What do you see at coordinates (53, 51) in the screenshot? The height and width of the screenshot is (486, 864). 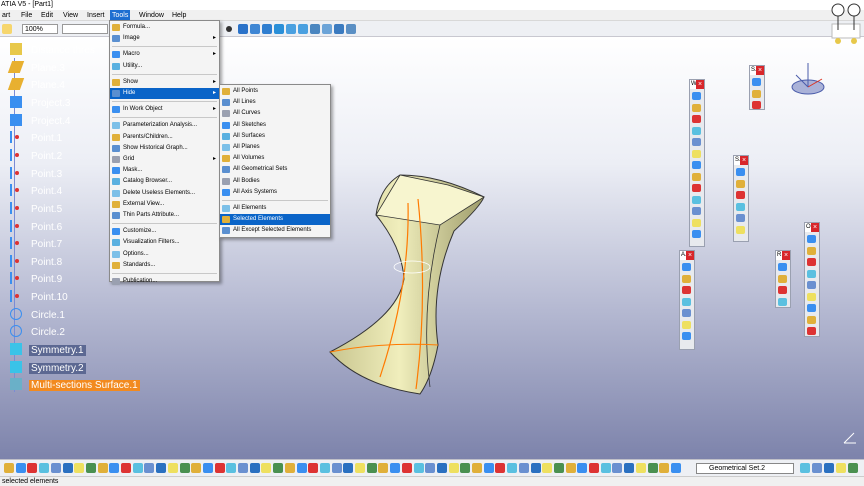 I see `tree-item-distance-thres: Distance thres` at bounding box center [53, 51].